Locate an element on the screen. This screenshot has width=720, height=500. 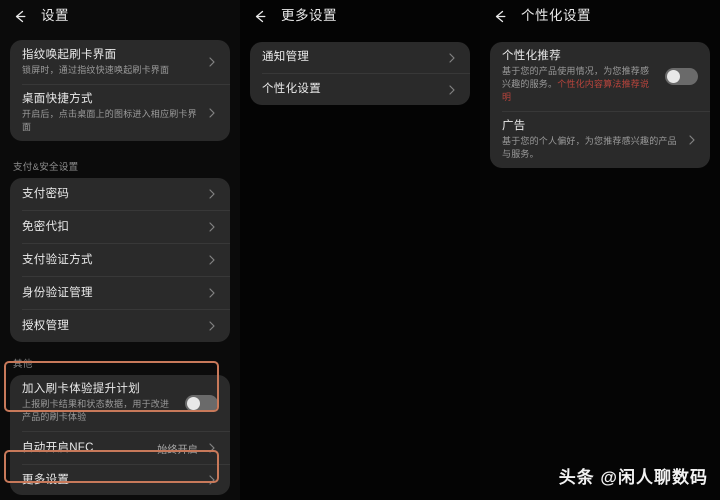
row-title: 个性化设置 is located at coordinates (291, 89).